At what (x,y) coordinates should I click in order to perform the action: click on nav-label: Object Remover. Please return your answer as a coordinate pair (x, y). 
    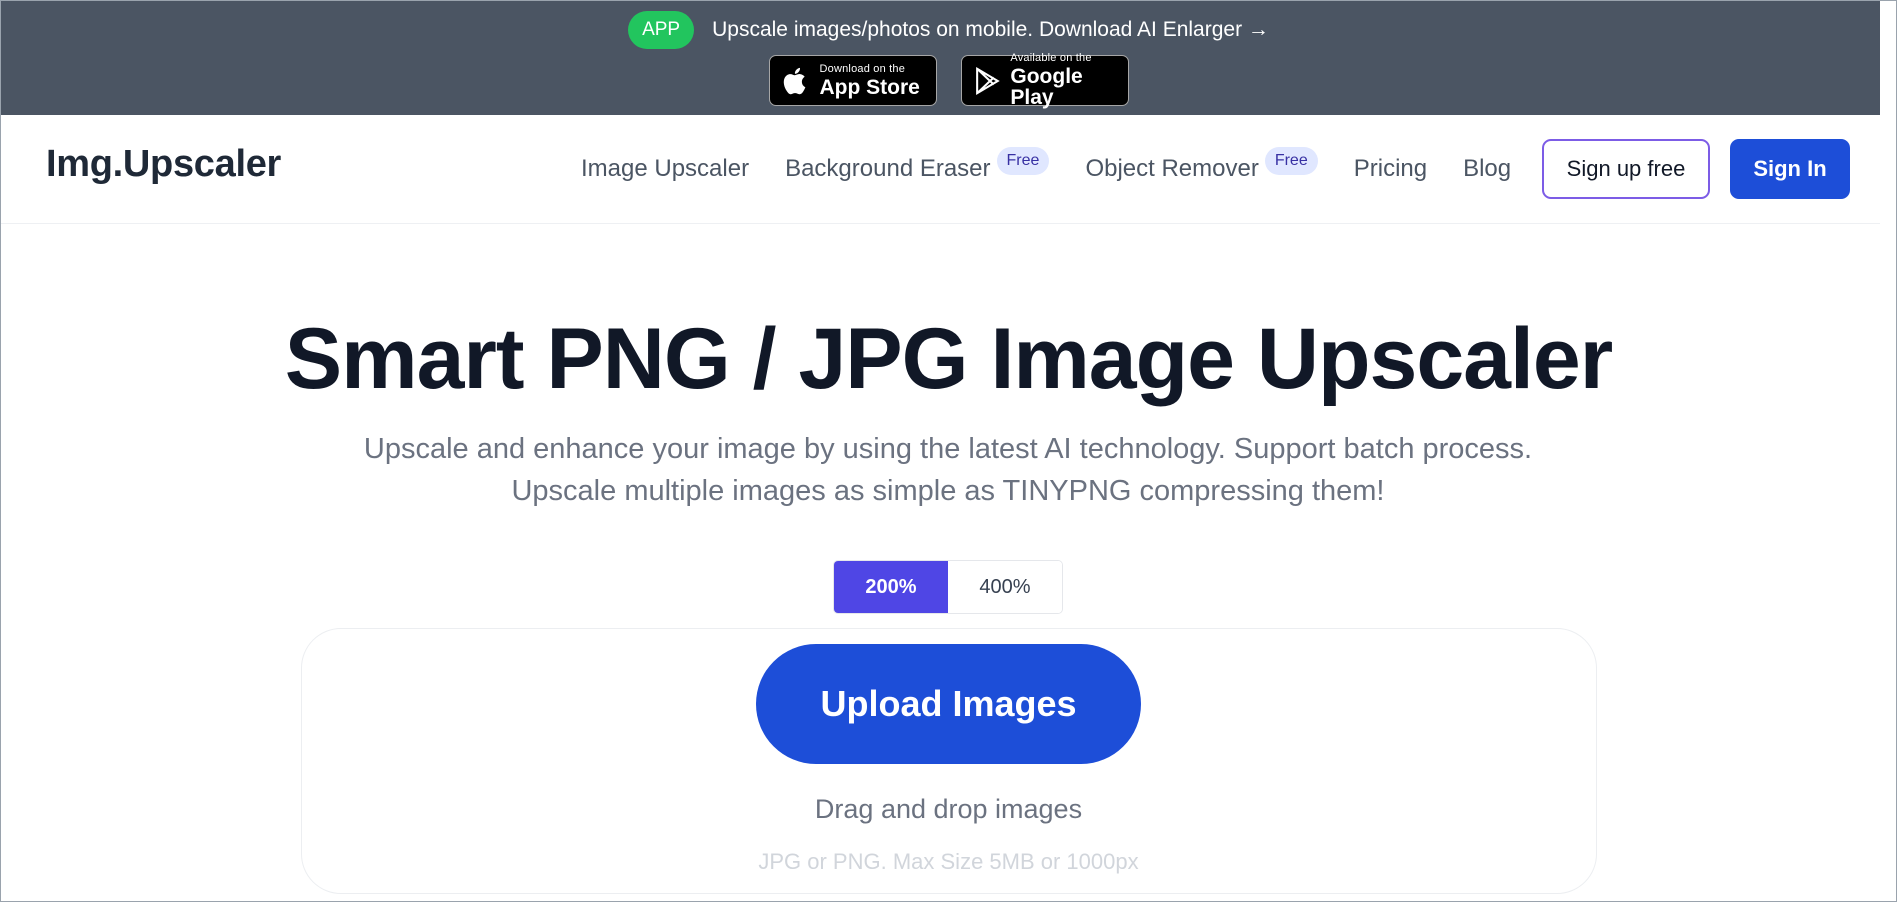
    Looking at the image, I should click on (1172, 168).